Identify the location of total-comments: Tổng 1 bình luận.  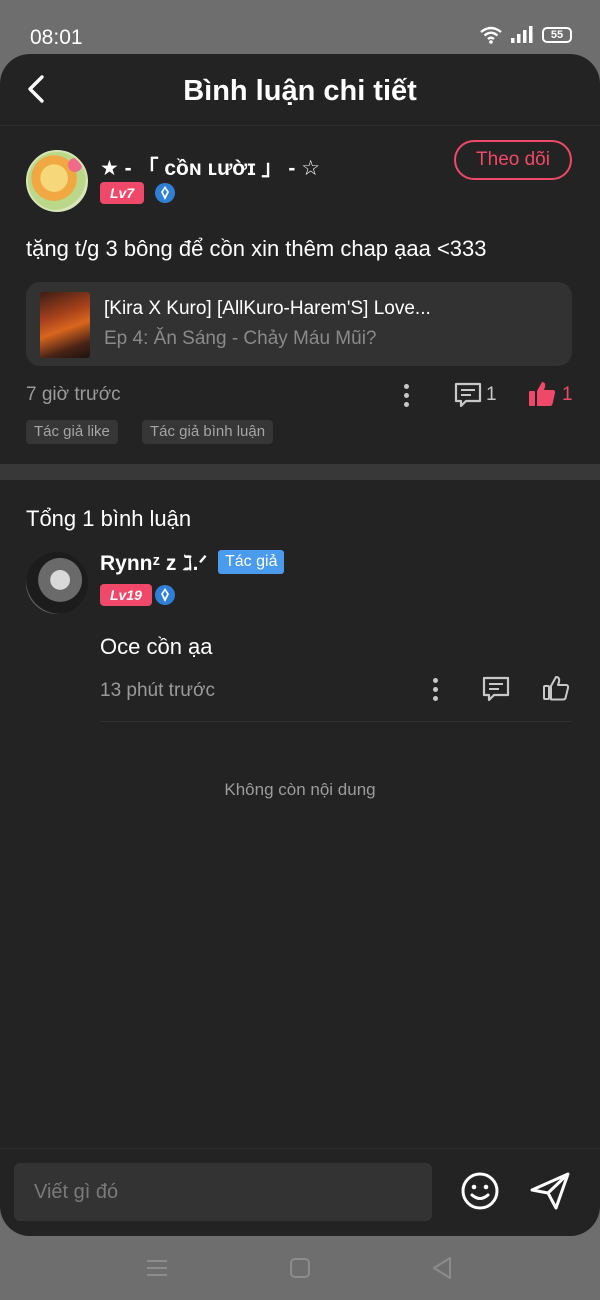
(109, 518).